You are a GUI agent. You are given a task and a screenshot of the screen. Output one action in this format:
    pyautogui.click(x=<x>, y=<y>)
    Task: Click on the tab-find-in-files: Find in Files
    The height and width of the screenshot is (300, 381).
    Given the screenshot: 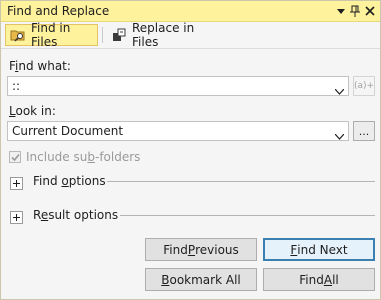 What is the action you would take?
    pyautogui.click(x=51, y=35)
    